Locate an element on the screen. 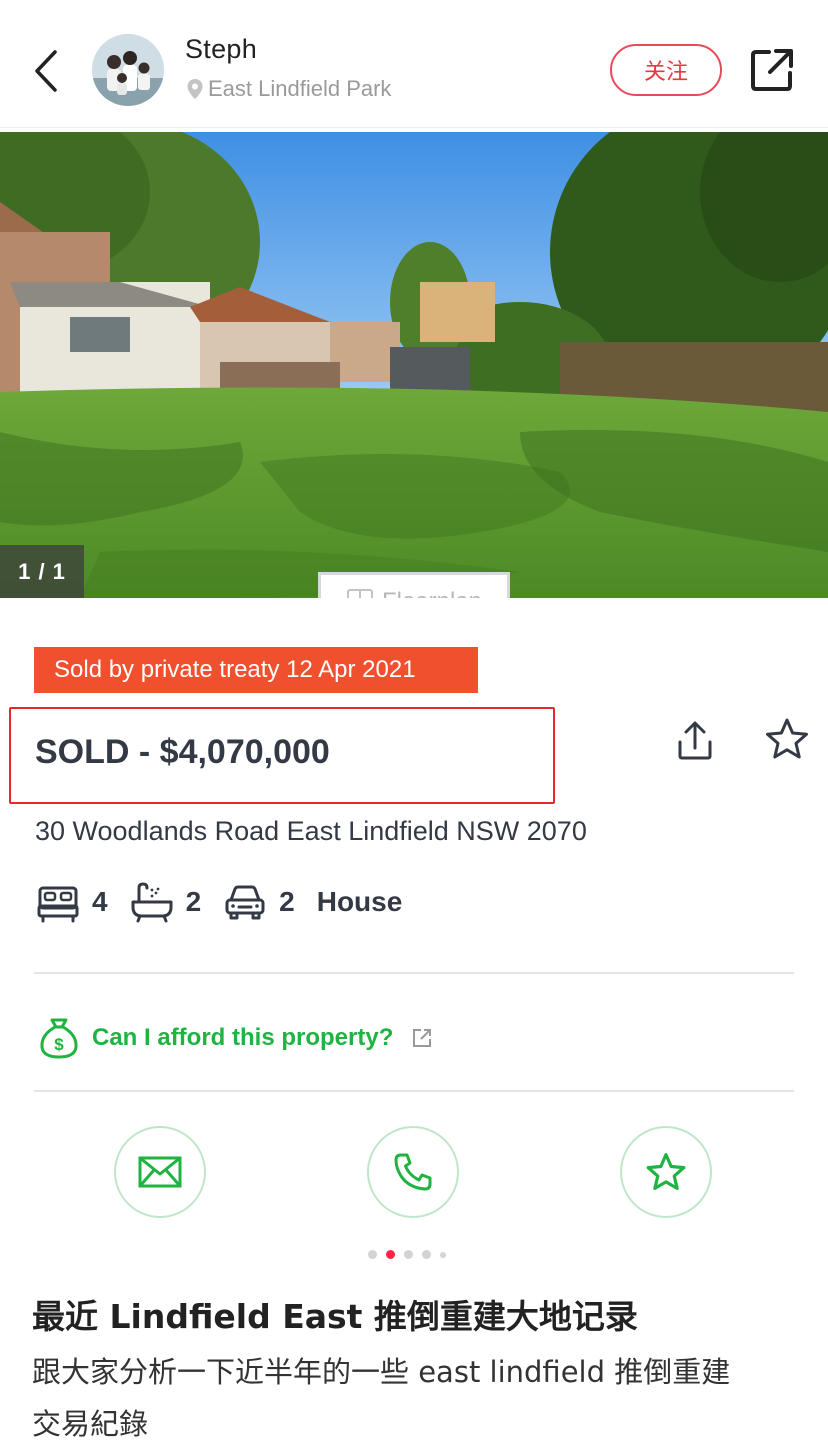 The image size is (828, 1456). share-listing-button is located at coordinates (695, 741).